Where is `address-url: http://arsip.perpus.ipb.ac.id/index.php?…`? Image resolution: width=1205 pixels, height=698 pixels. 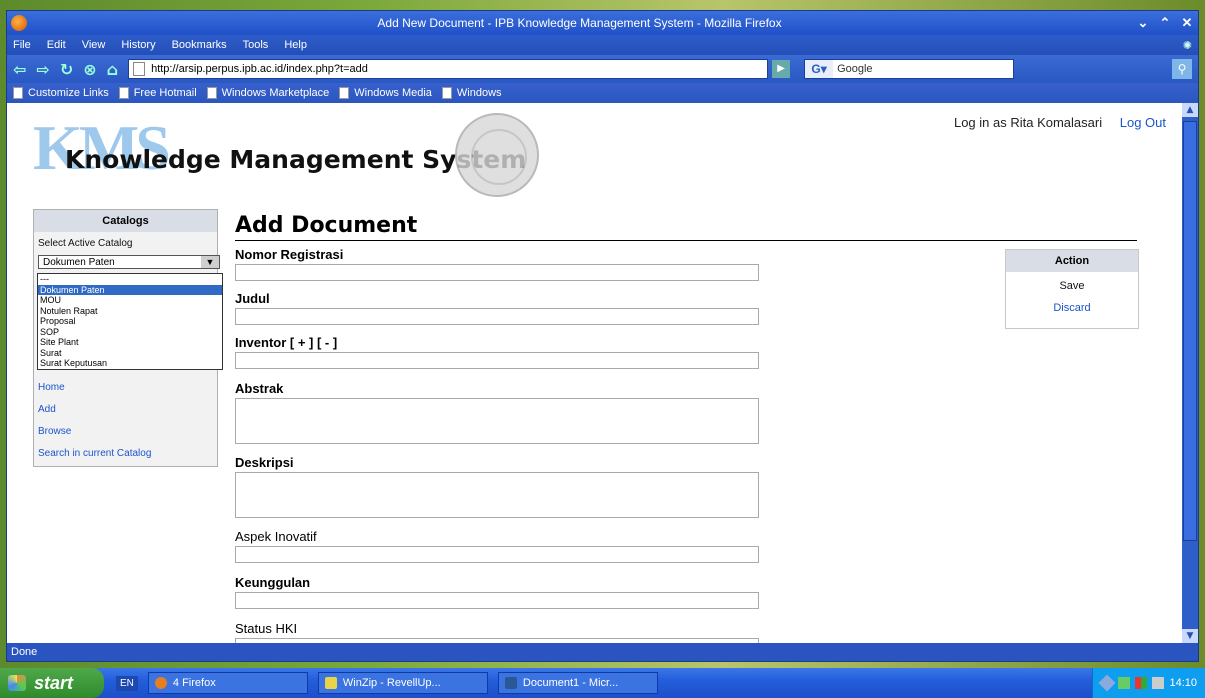 address-url: http://arsip.perpus.ipb.ac.id/index.php?… is located at coordinates (259, 69).